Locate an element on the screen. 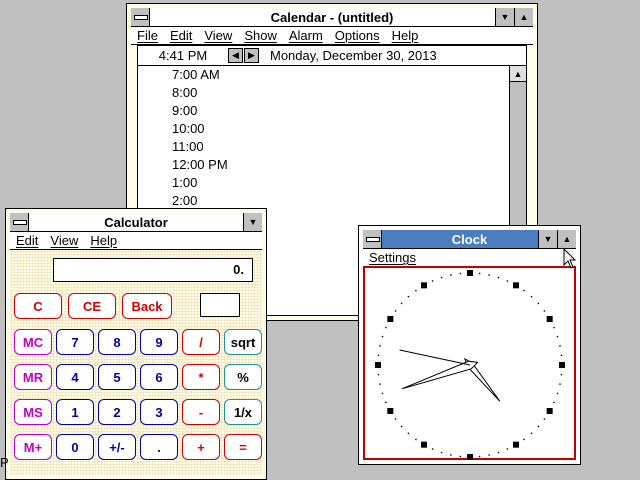 Image resolution: width=640 pixels, height=480 pixels. clear-button: C is located at coordinates (38, 306).